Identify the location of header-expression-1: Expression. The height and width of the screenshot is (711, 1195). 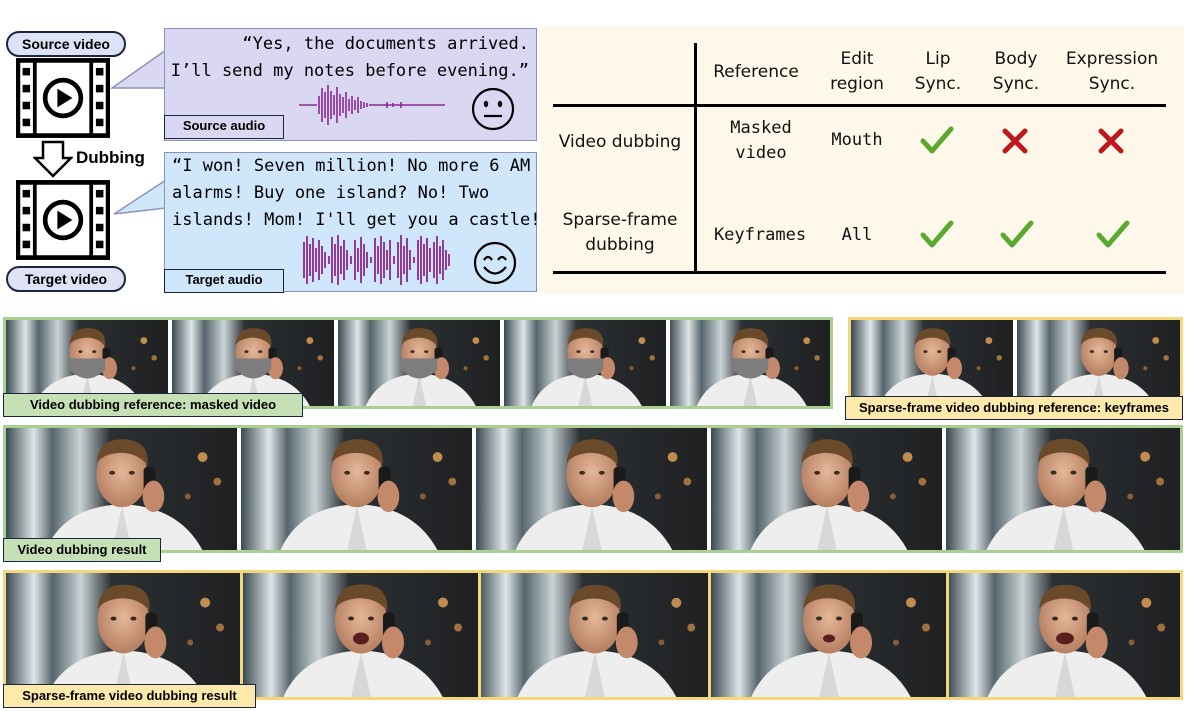
(1112, 59).